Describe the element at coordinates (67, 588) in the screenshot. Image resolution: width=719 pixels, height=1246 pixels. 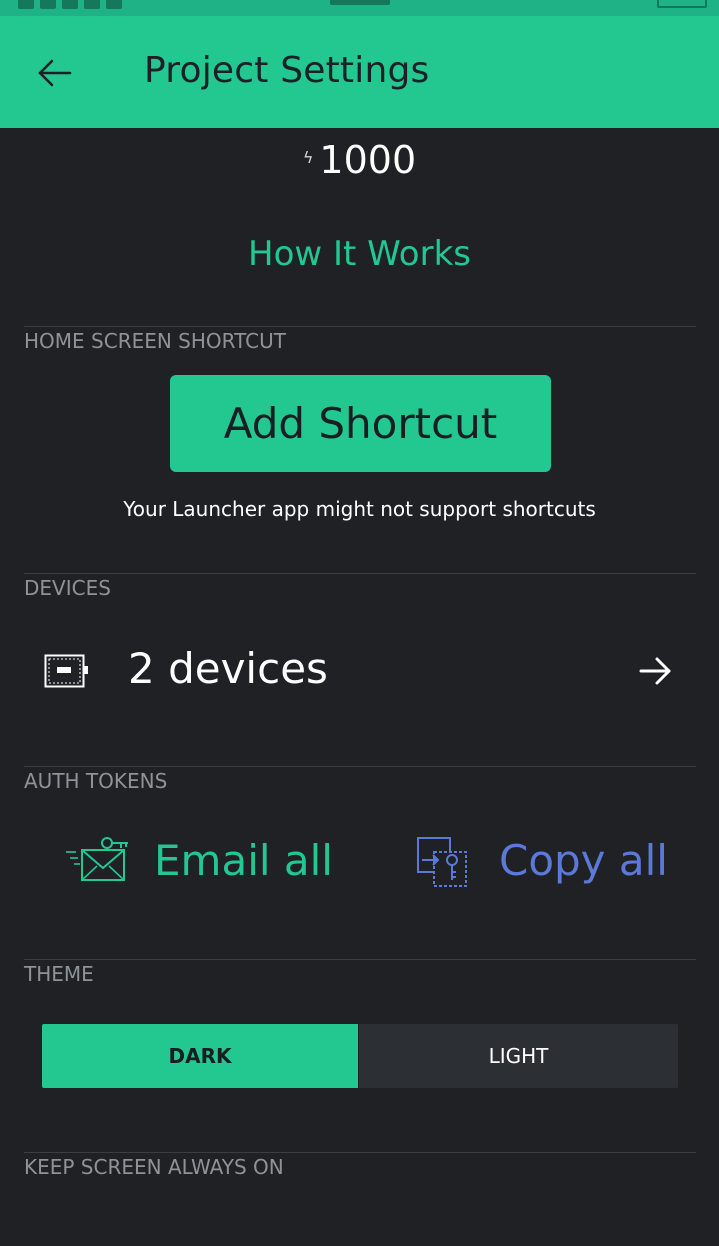
I see `section-label-devices: DEVICES` at that location.